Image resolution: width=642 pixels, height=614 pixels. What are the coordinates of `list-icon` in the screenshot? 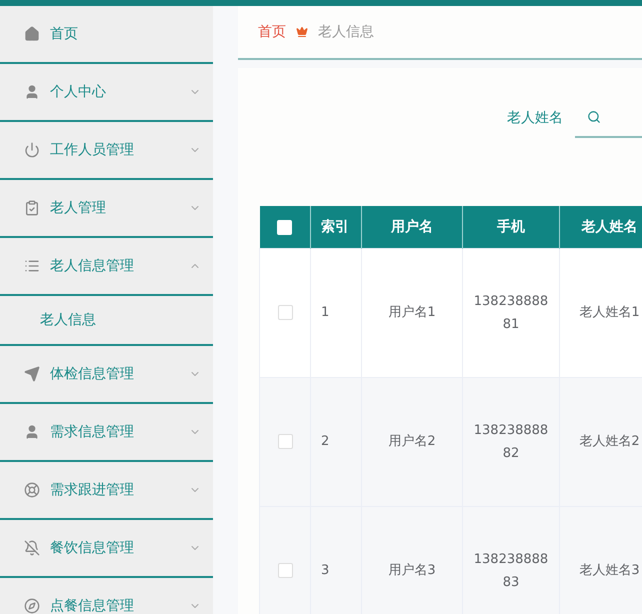 It's located at (32, 266).